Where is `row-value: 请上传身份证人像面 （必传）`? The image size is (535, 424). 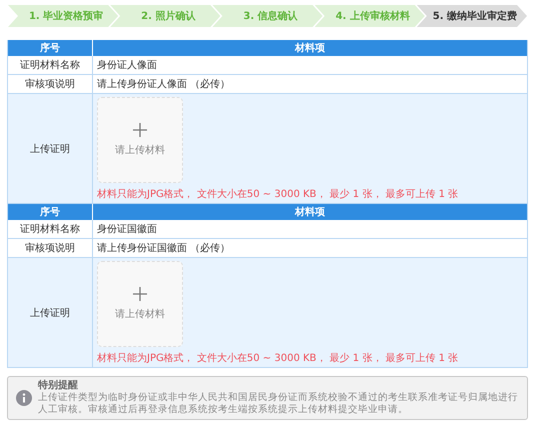
row-value: 请上传身份证人像面 （必传） is located at coordinates (163, 84).